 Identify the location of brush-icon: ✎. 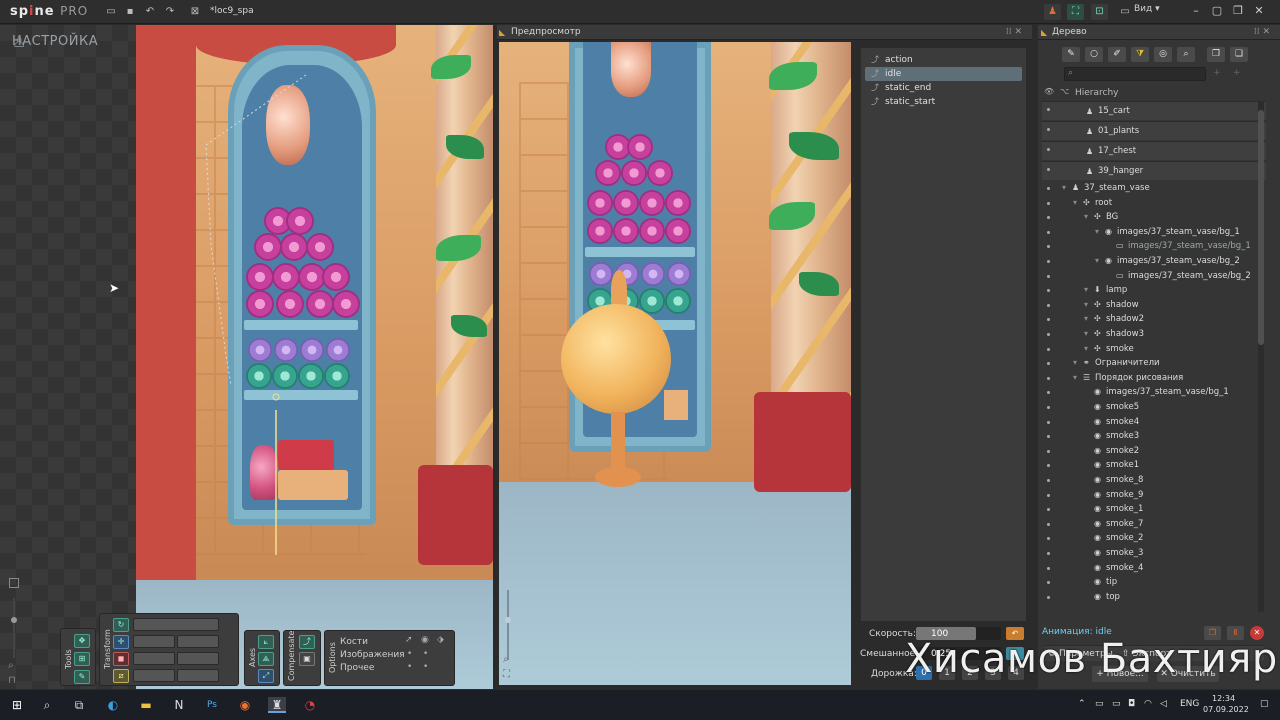
(1071, 54).